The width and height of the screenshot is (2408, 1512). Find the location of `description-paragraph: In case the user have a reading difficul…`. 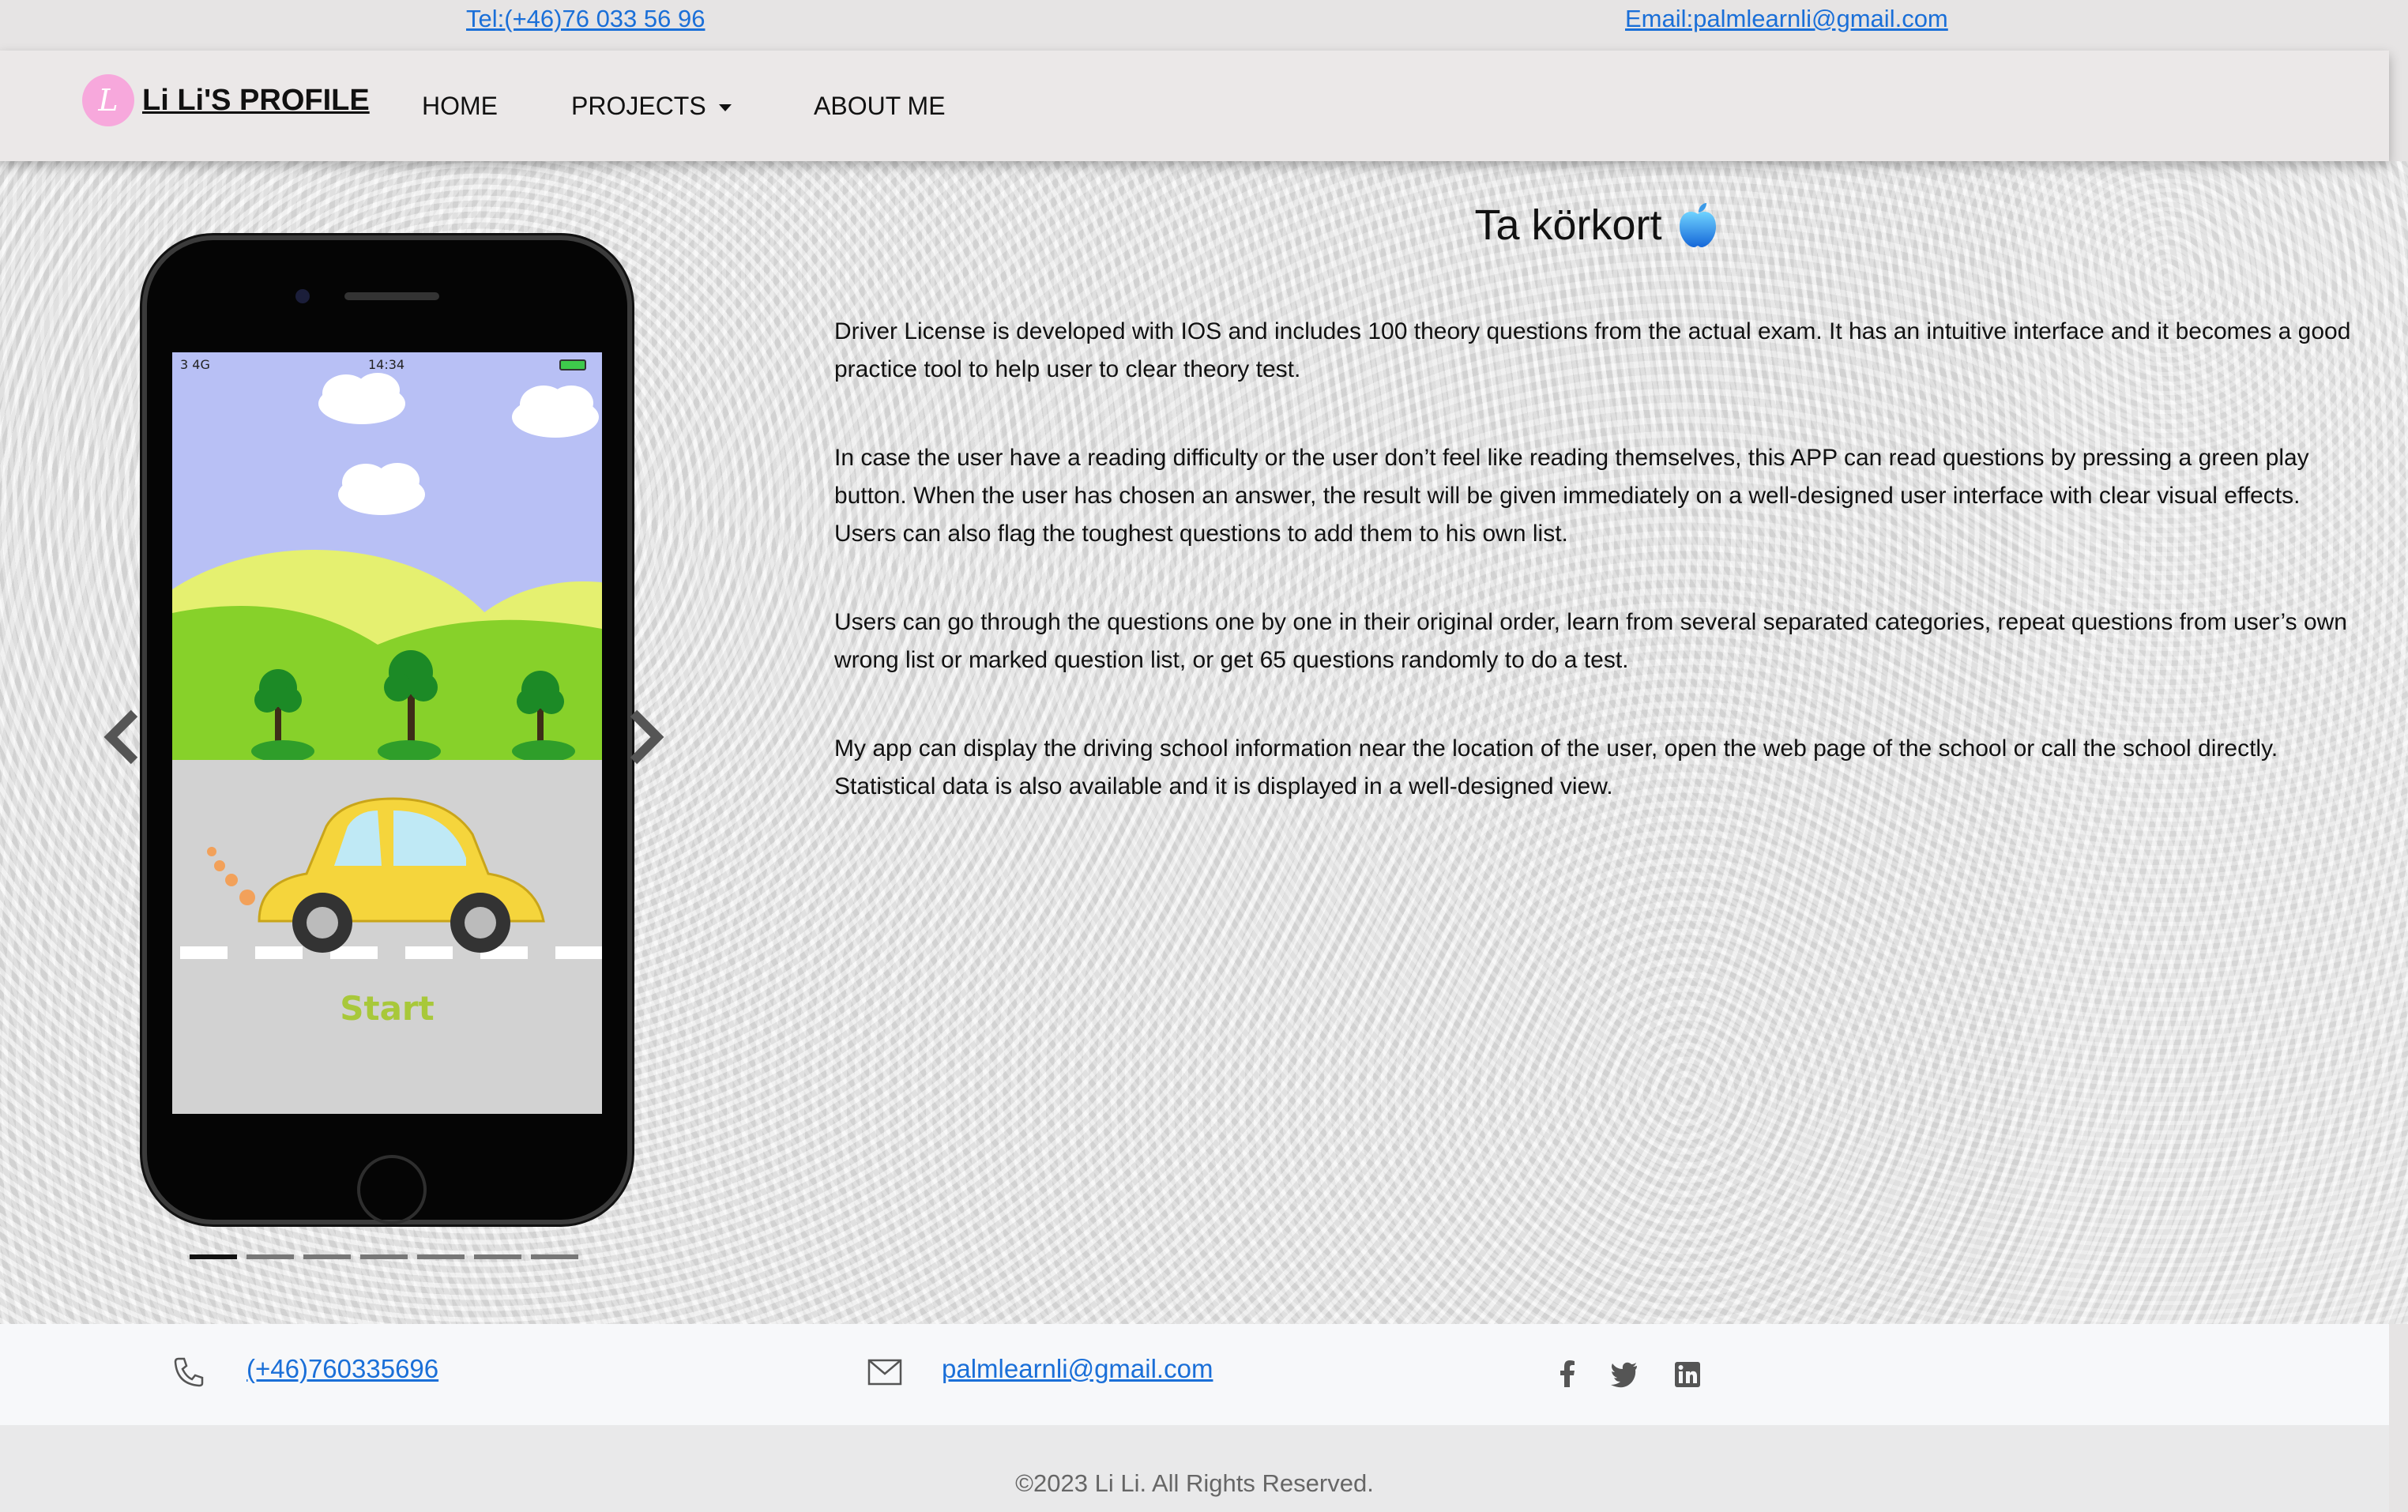

description-paragraph: In case the user have a reading difficul… is located at coordinates (1571, 496).